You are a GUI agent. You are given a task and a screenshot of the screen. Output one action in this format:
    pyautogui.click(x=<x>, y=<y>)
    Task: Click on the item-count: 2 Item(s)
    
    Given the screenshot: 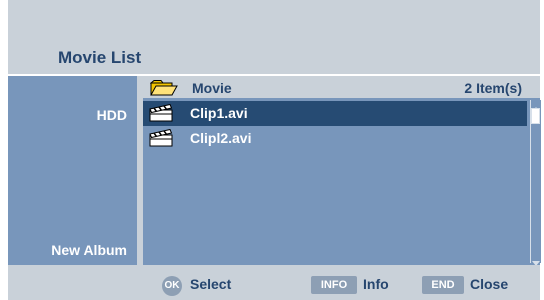 What is the action you would take?
    pyautogui.click(x=493, y=88)
    